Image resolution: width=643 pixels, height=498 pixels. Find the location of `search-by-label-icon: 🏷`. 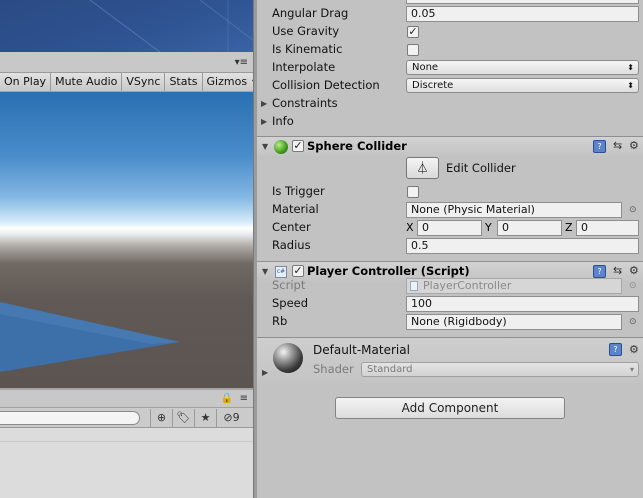

search-by-label-icon: 🏷 is located at coordinates (183, 418).